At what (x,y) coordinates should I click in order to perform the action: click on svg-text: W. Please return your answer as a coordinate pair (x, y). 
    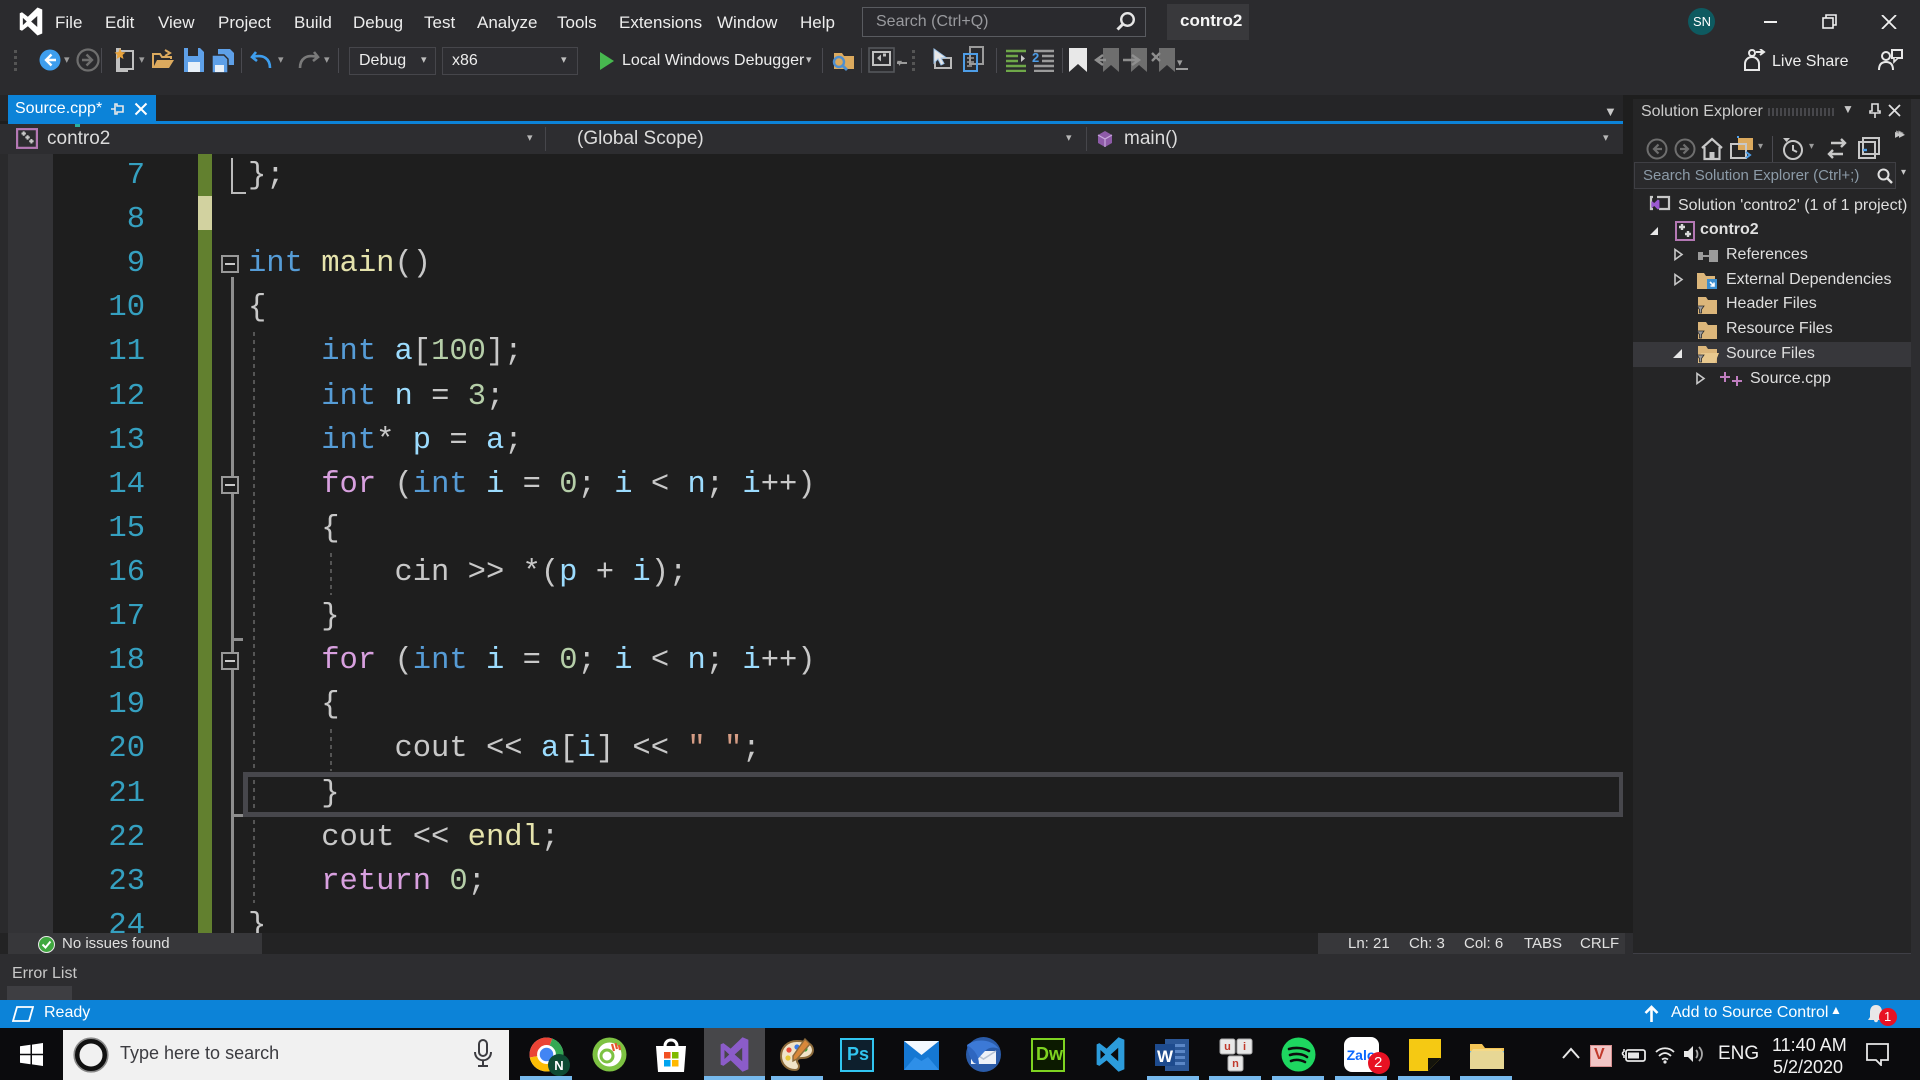
    Looking at the image, I should click on (1165, 1056).